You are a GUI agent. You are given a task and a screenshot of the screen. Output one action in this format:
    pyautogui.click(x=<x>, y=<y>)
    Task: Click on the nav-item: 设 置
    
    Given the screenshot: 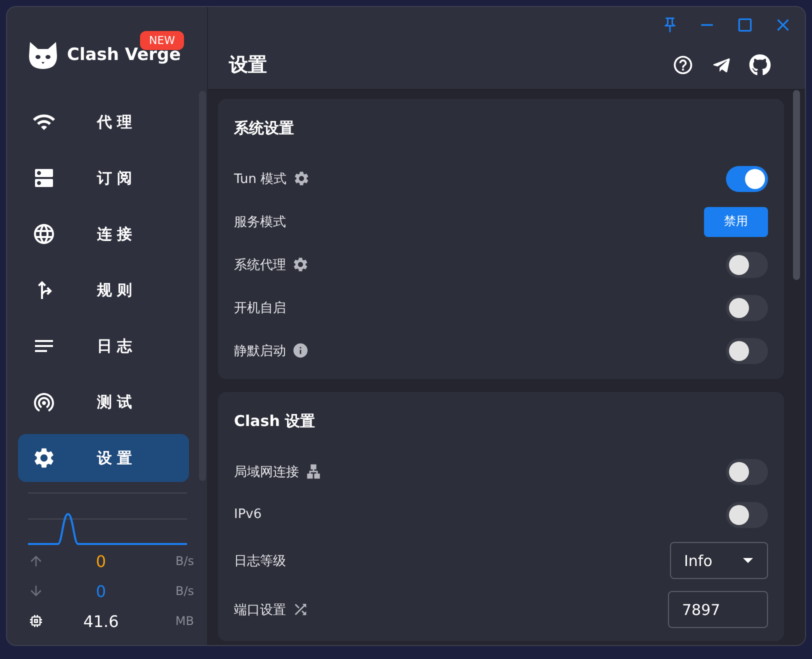 What is the action you would take?
    pyautogui.click(x=103, y=458)
    